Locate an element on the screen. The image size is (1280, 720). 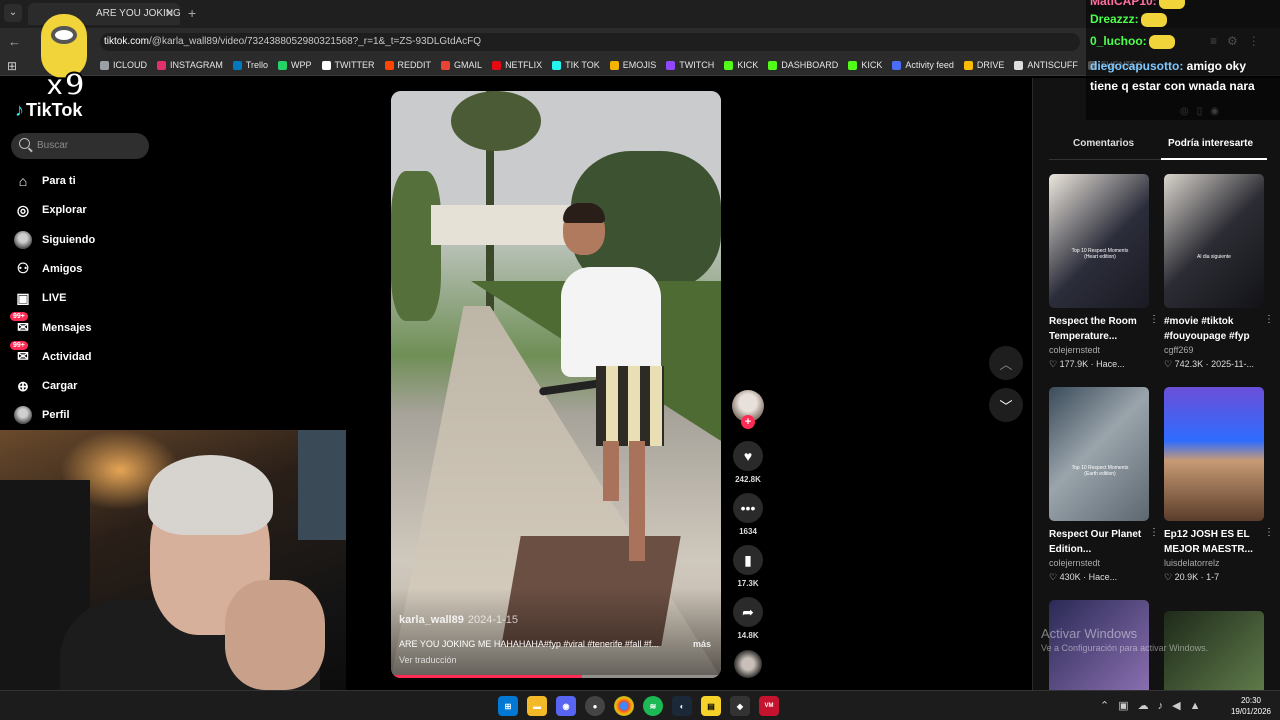
comment-action: ••• 1634 is located at coordinates (748, 514).